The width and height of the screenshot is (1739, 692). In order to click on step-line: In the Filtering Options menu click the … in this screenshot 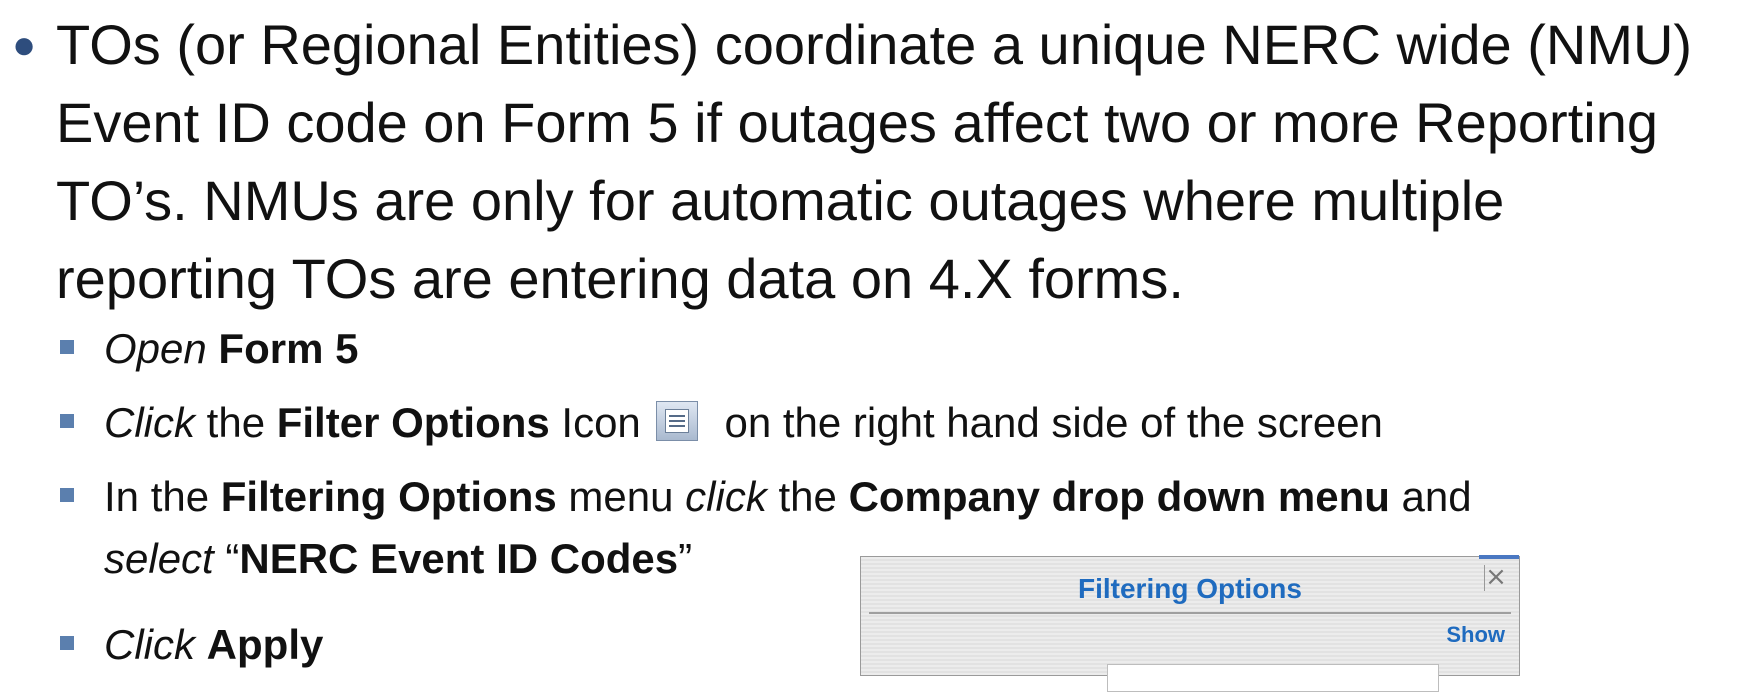, I will do `click(912, 497)`.